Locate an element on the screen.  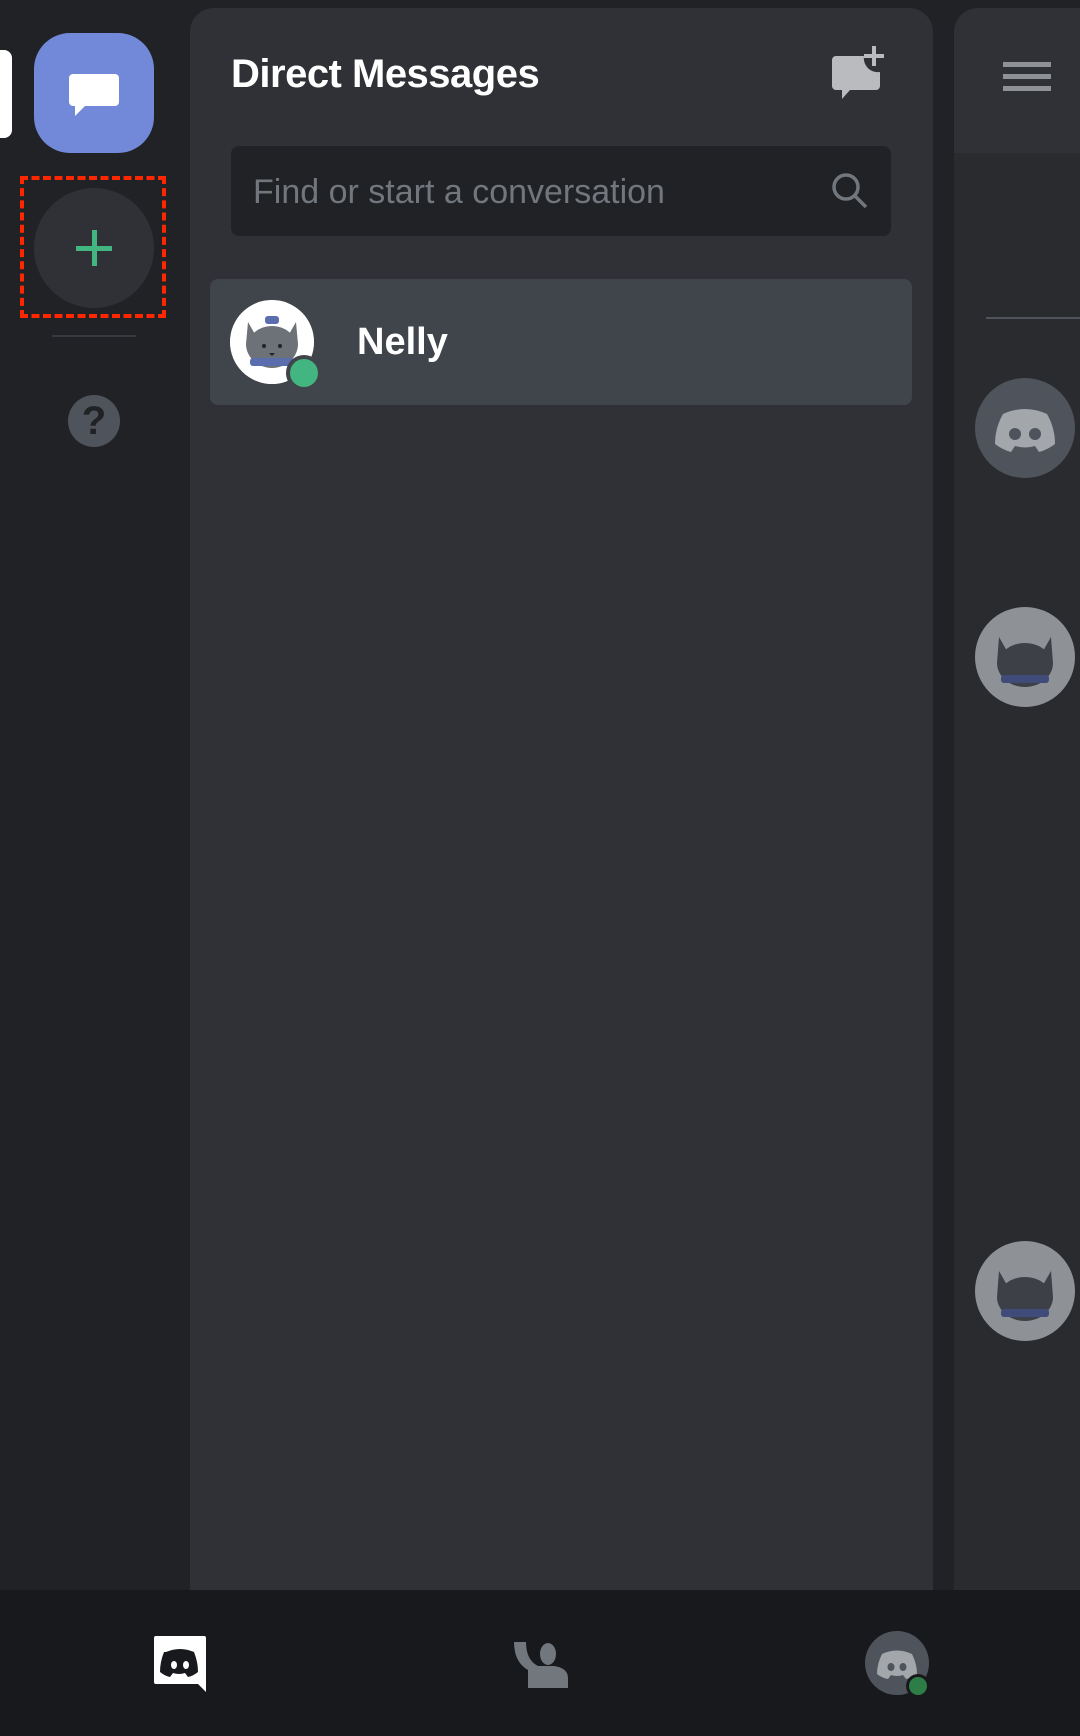
search-icon is located at coordinates (849, 190).